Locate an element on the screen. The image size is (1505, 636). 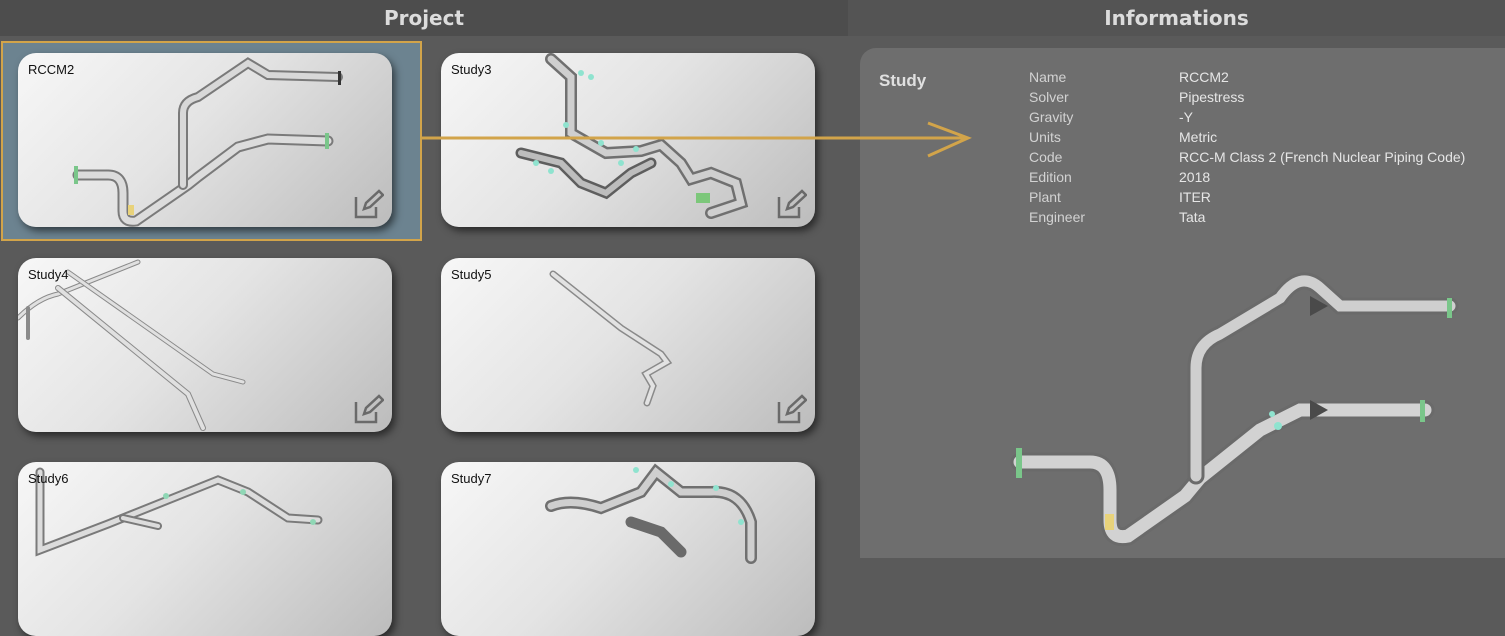
study-card-study4: Study4 is located at coordinates (205, 345).